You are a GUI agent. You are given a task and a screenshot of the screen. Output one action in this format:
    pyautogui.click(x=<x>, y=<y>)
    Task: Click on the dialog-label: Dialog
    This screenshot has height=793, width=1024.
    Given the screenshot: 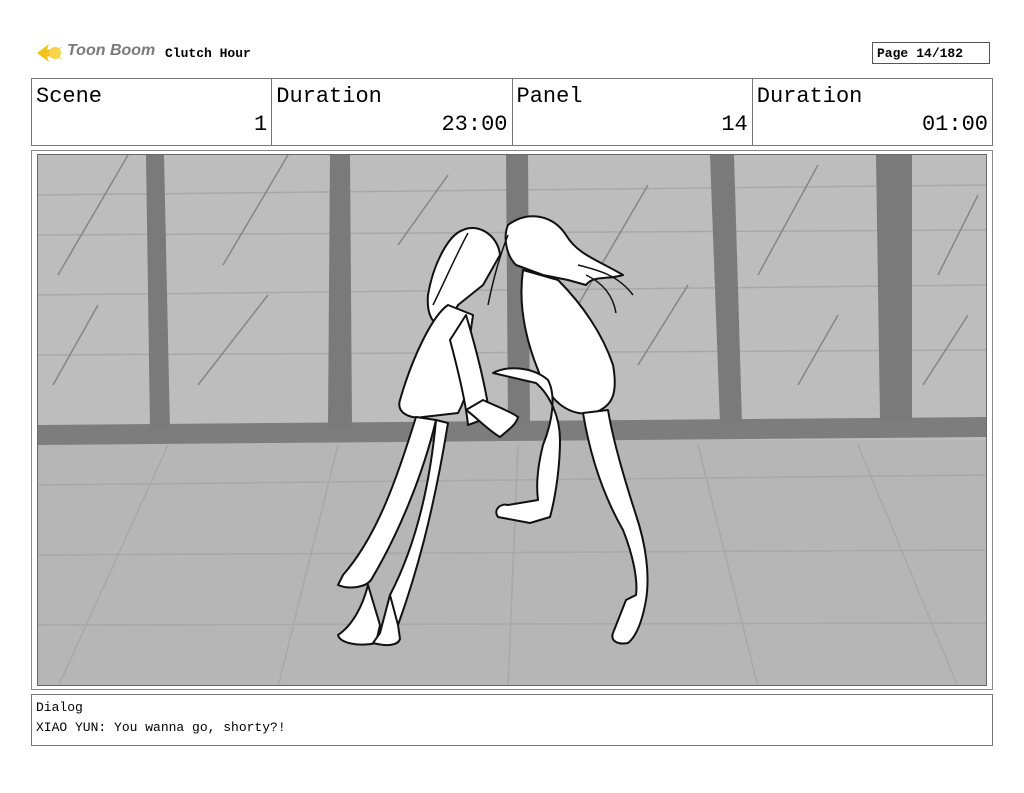 What is the action you would take?
    pyautogui.click(x=59, y=707)
    